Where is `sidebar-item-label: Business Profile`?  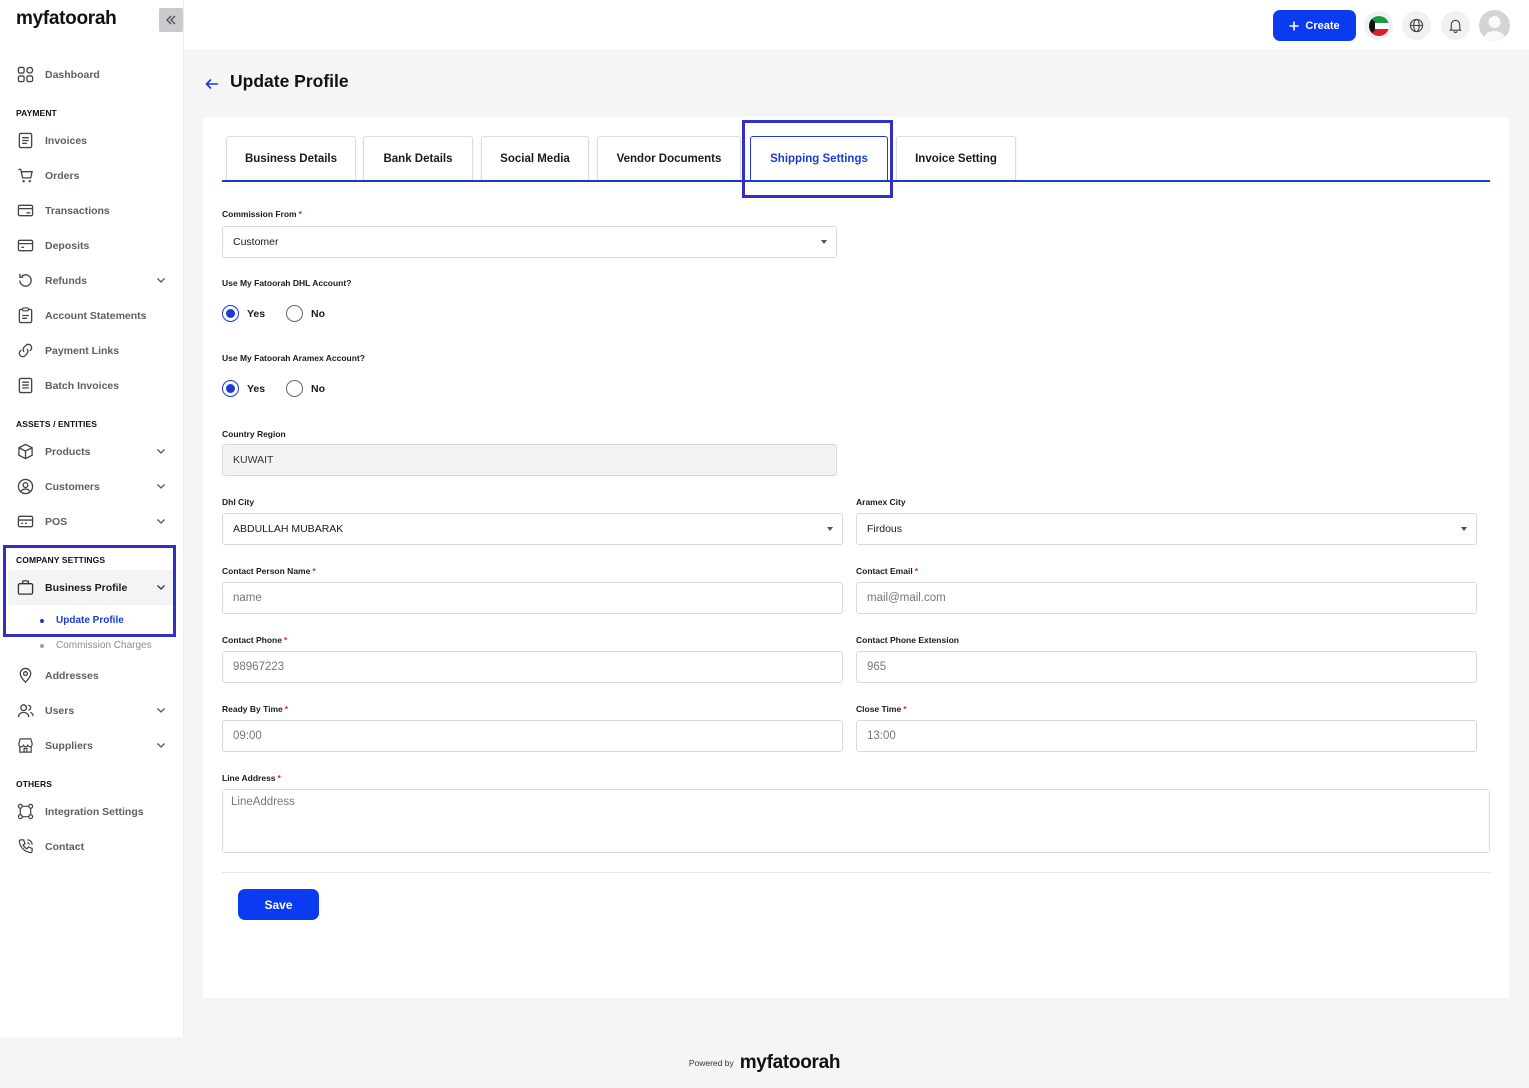
sidebar-item-label: Business Profile is located at coordinates (86, 587).